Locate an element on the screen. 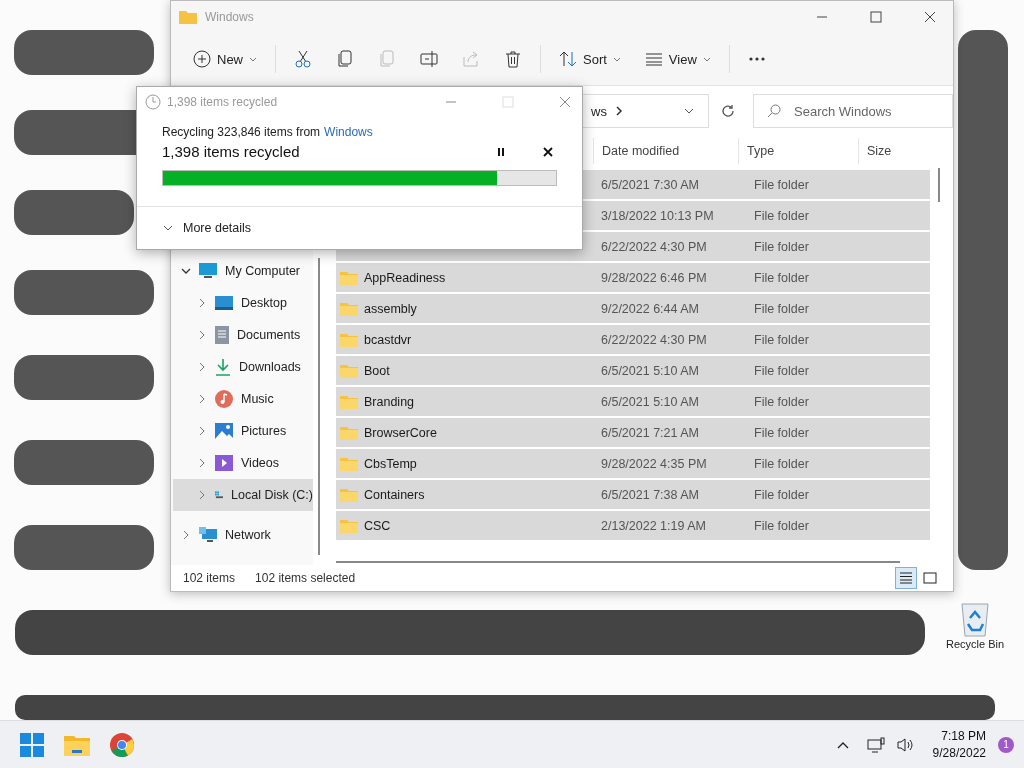 This screenshot has width=1024, height=768. rename-icon is located at coordinates (429, 59).